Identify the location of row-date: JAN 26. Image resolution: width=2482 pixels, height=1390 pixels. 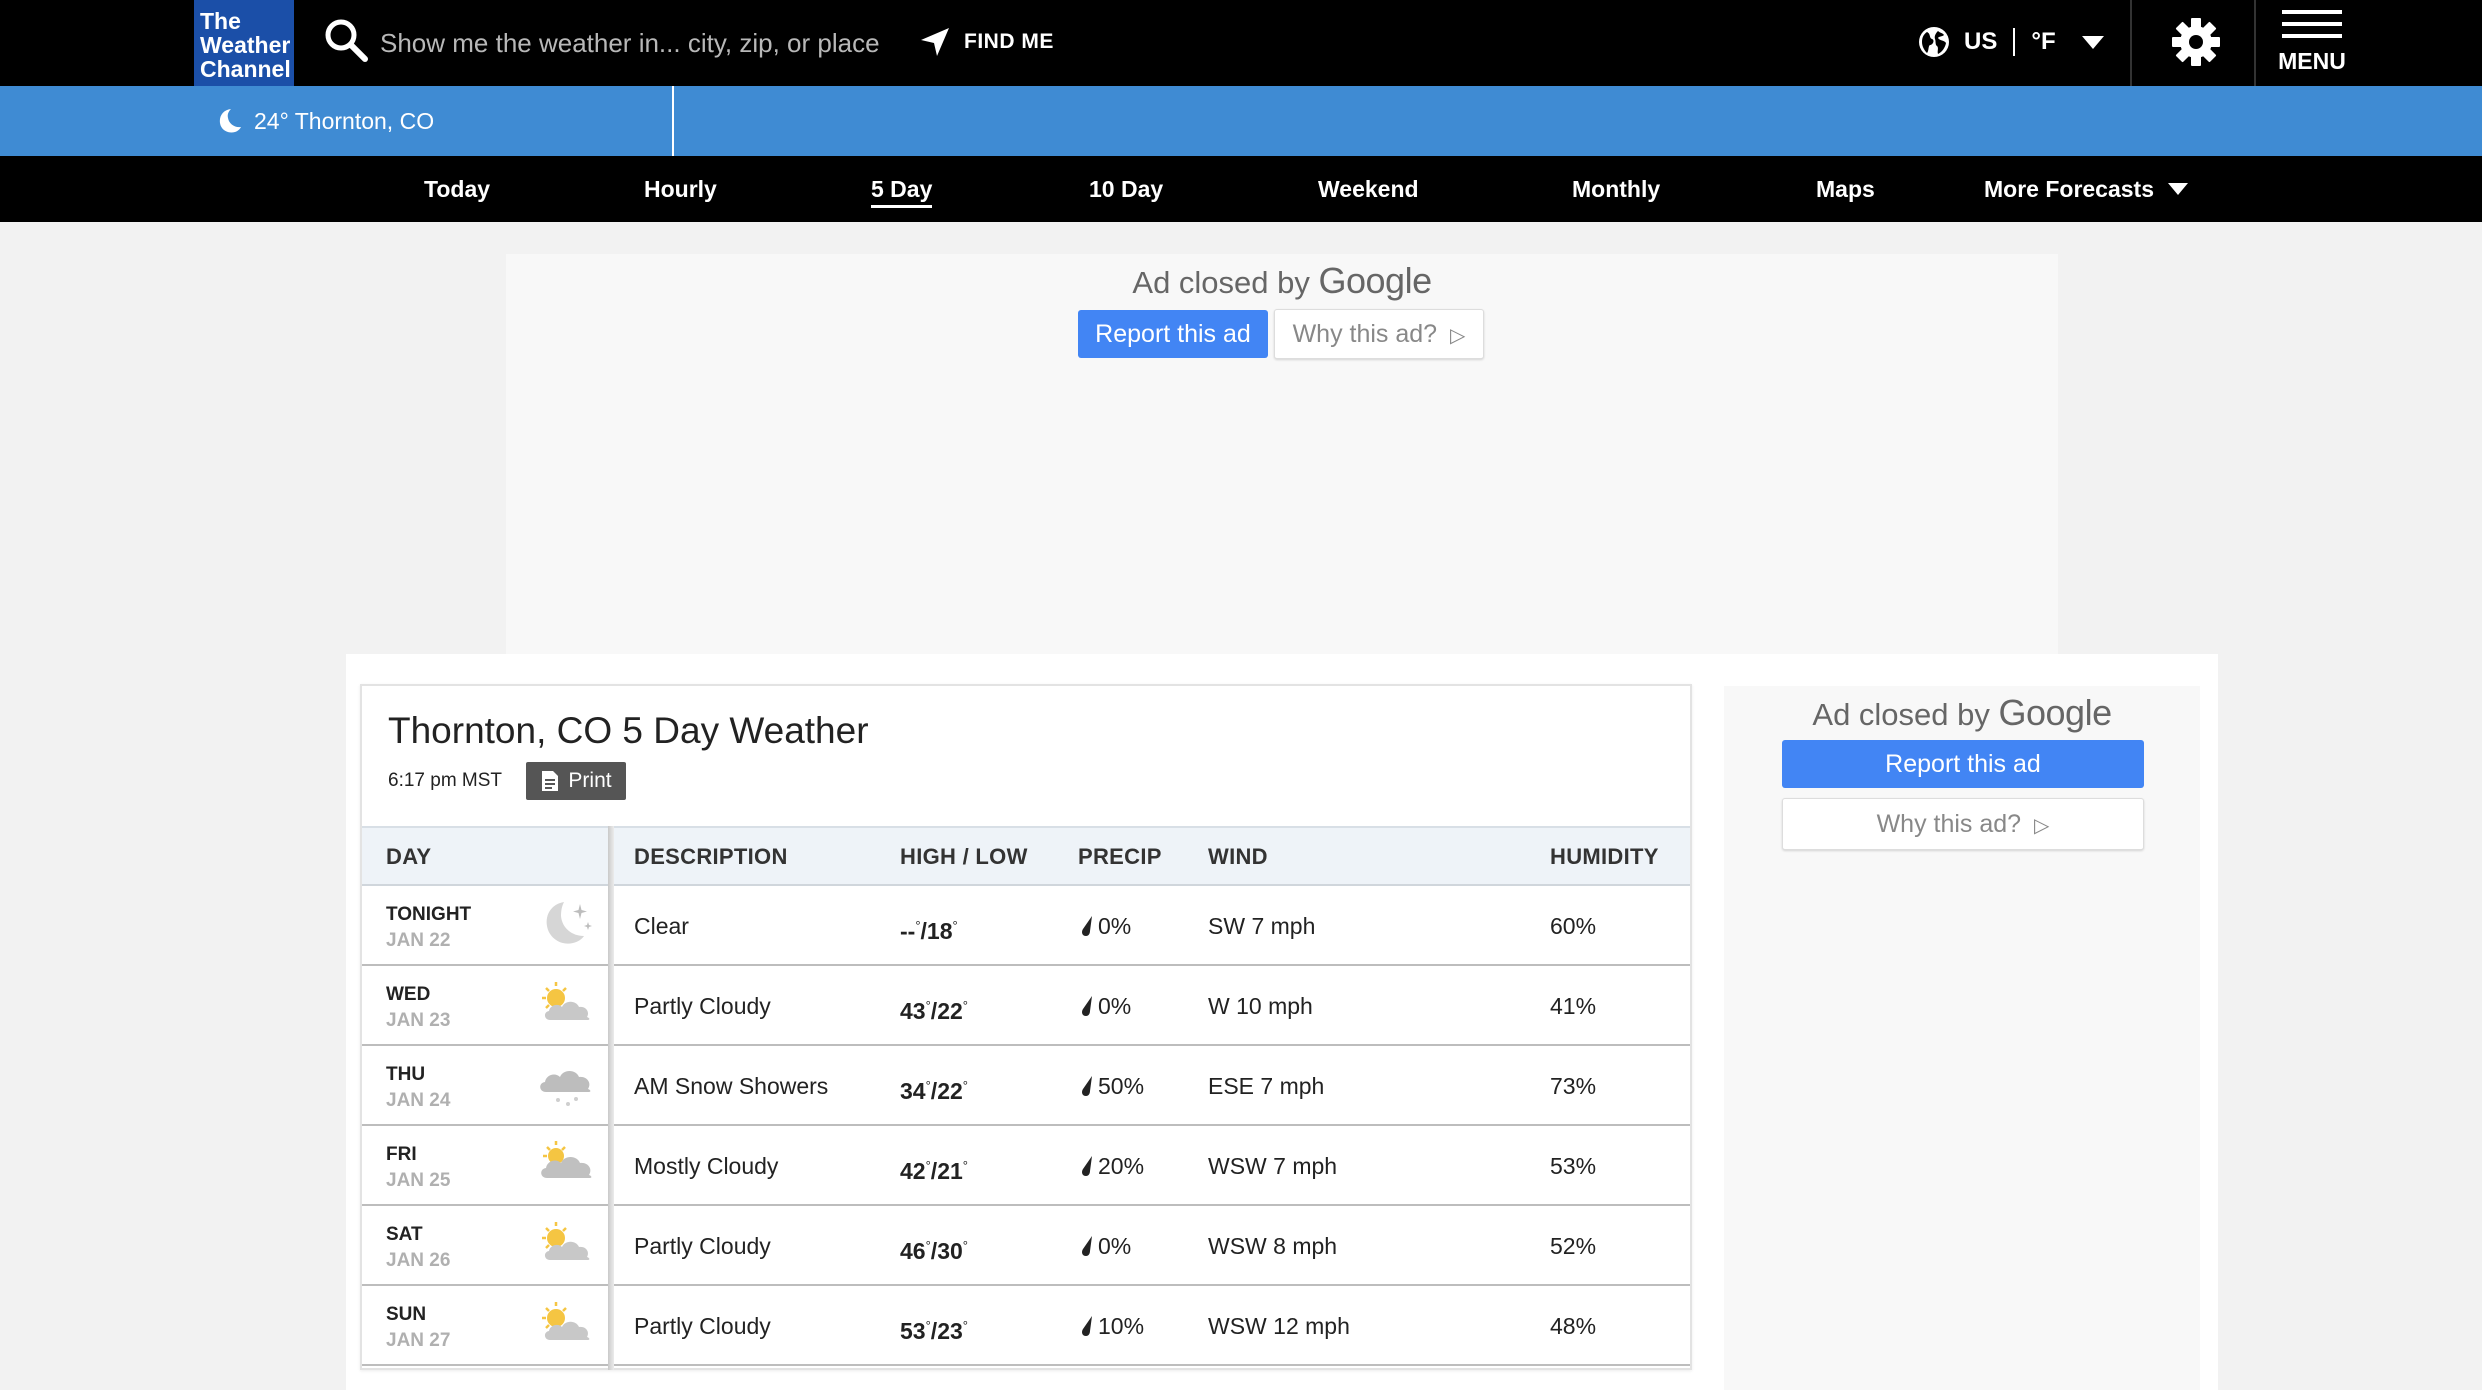
(418, 1260).